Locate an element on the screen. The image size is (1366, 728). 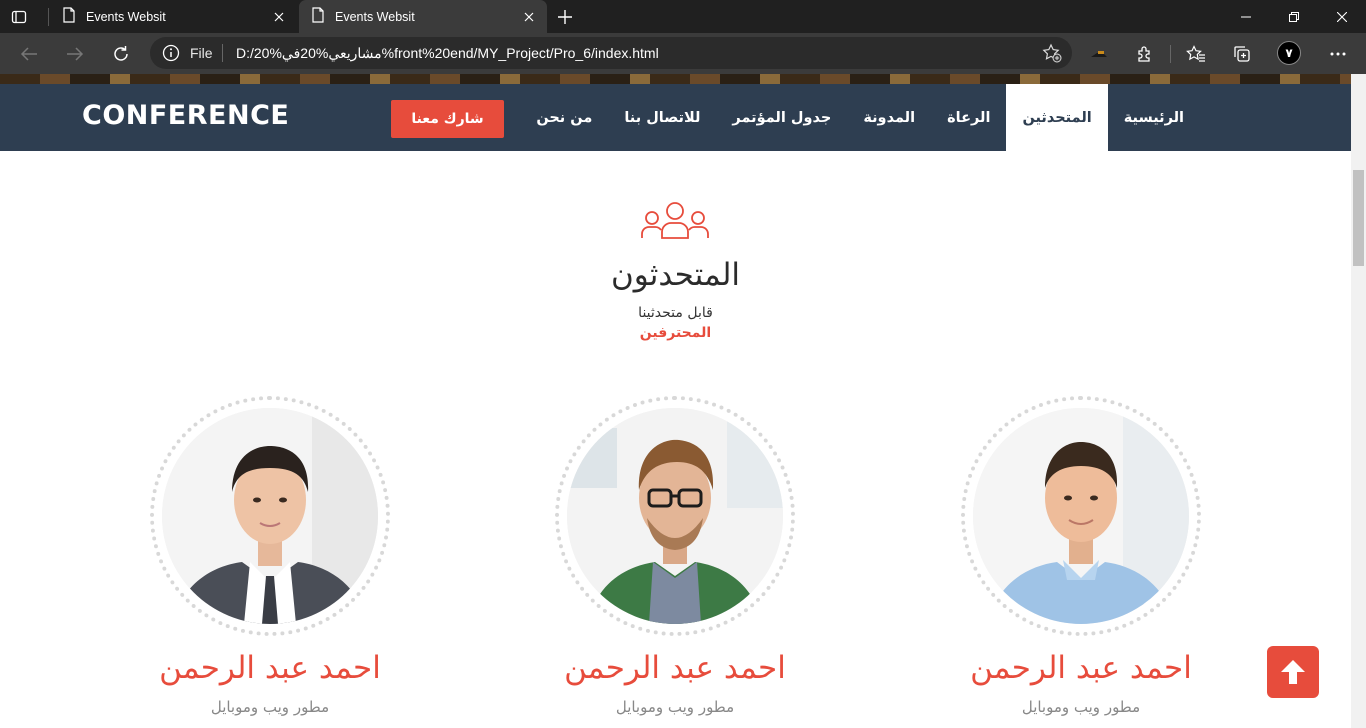
toolbar-separator is located at coordinates (1170, 54).